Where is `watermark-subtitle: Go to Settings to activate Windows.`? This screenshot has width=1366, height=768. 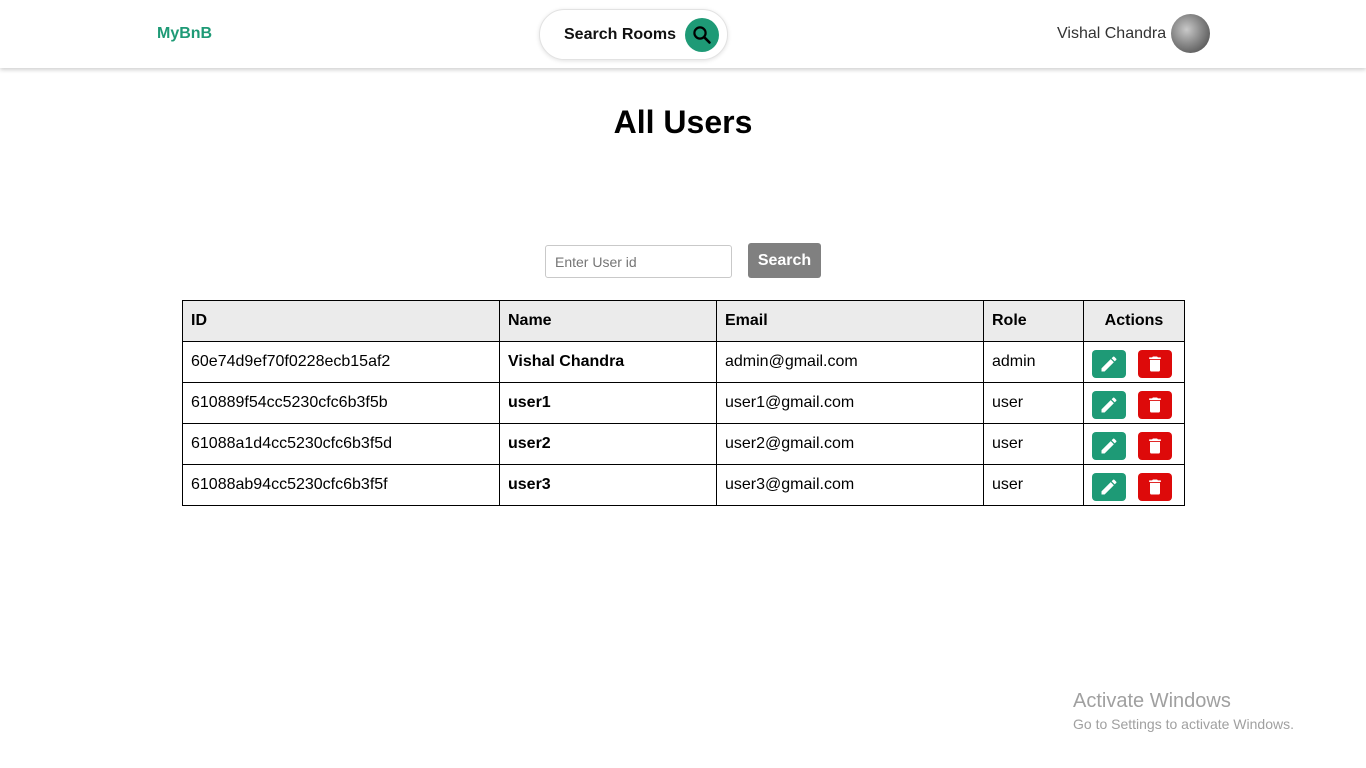
watermark-subtitle: Go to Settings to activate Windows. is located at coordinates (1183, 724).